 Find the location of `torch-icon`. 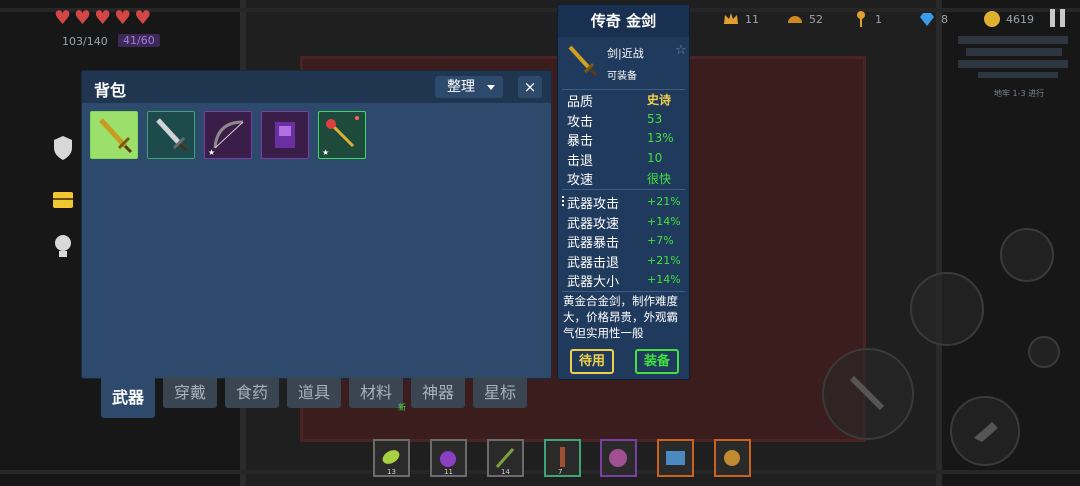

torch-icon is located at coordinates (562, 457).